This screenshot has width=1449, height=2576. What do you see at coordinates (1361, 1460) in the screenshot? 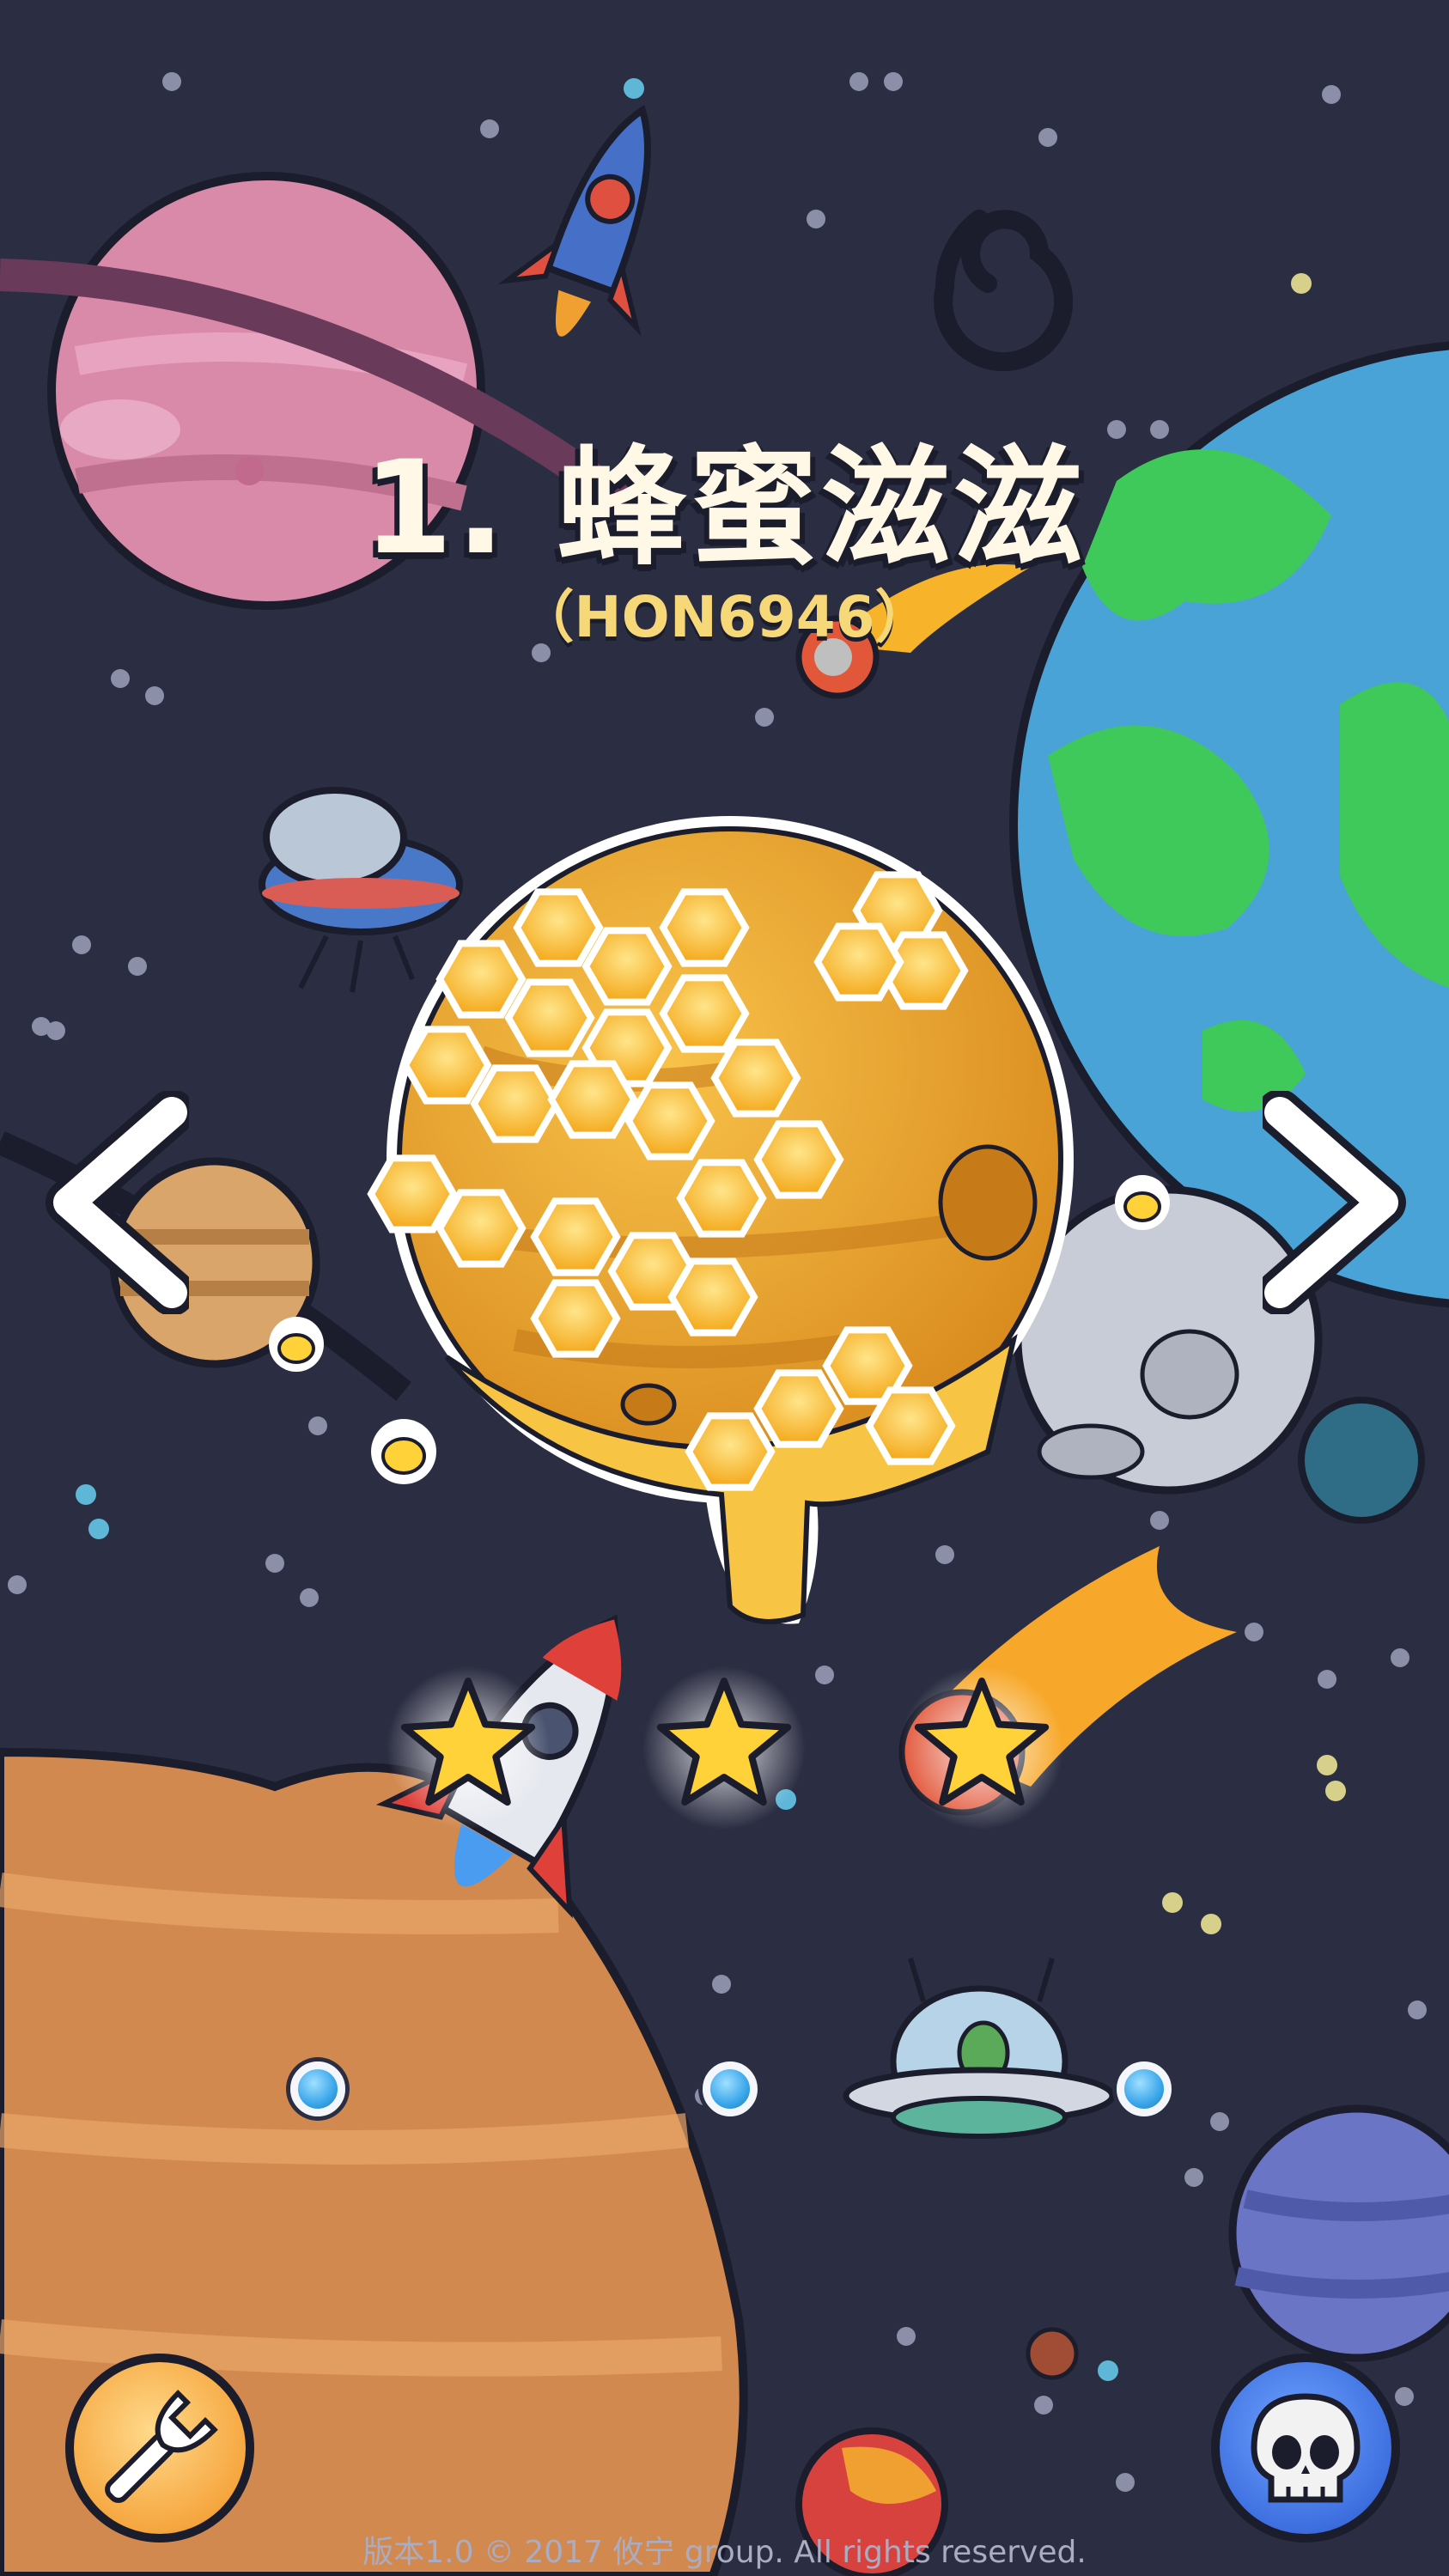
I see `teal-planet` at bounding box center [1361, 1460].